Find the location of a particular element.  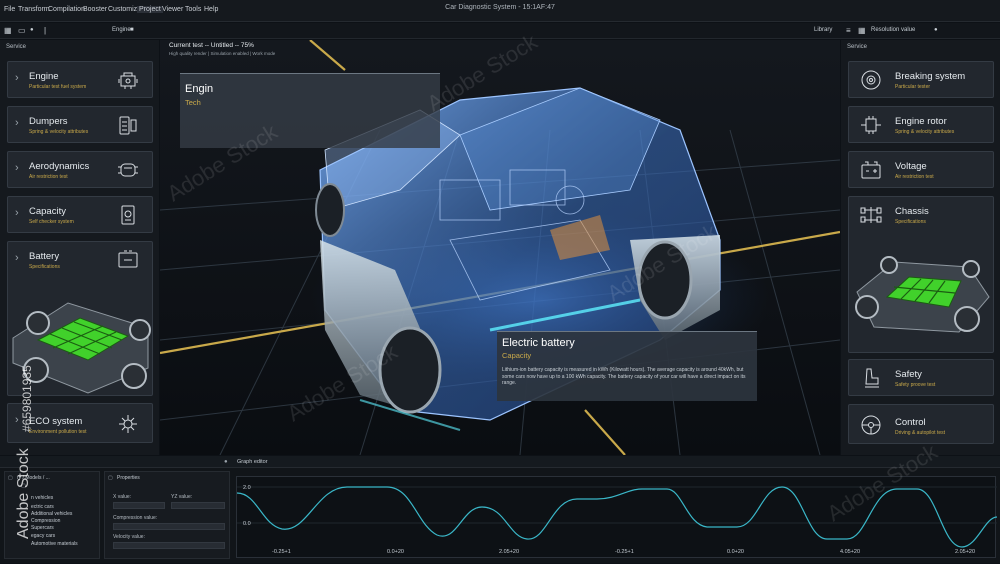

graph-curve is located at coordinates (617, 517).